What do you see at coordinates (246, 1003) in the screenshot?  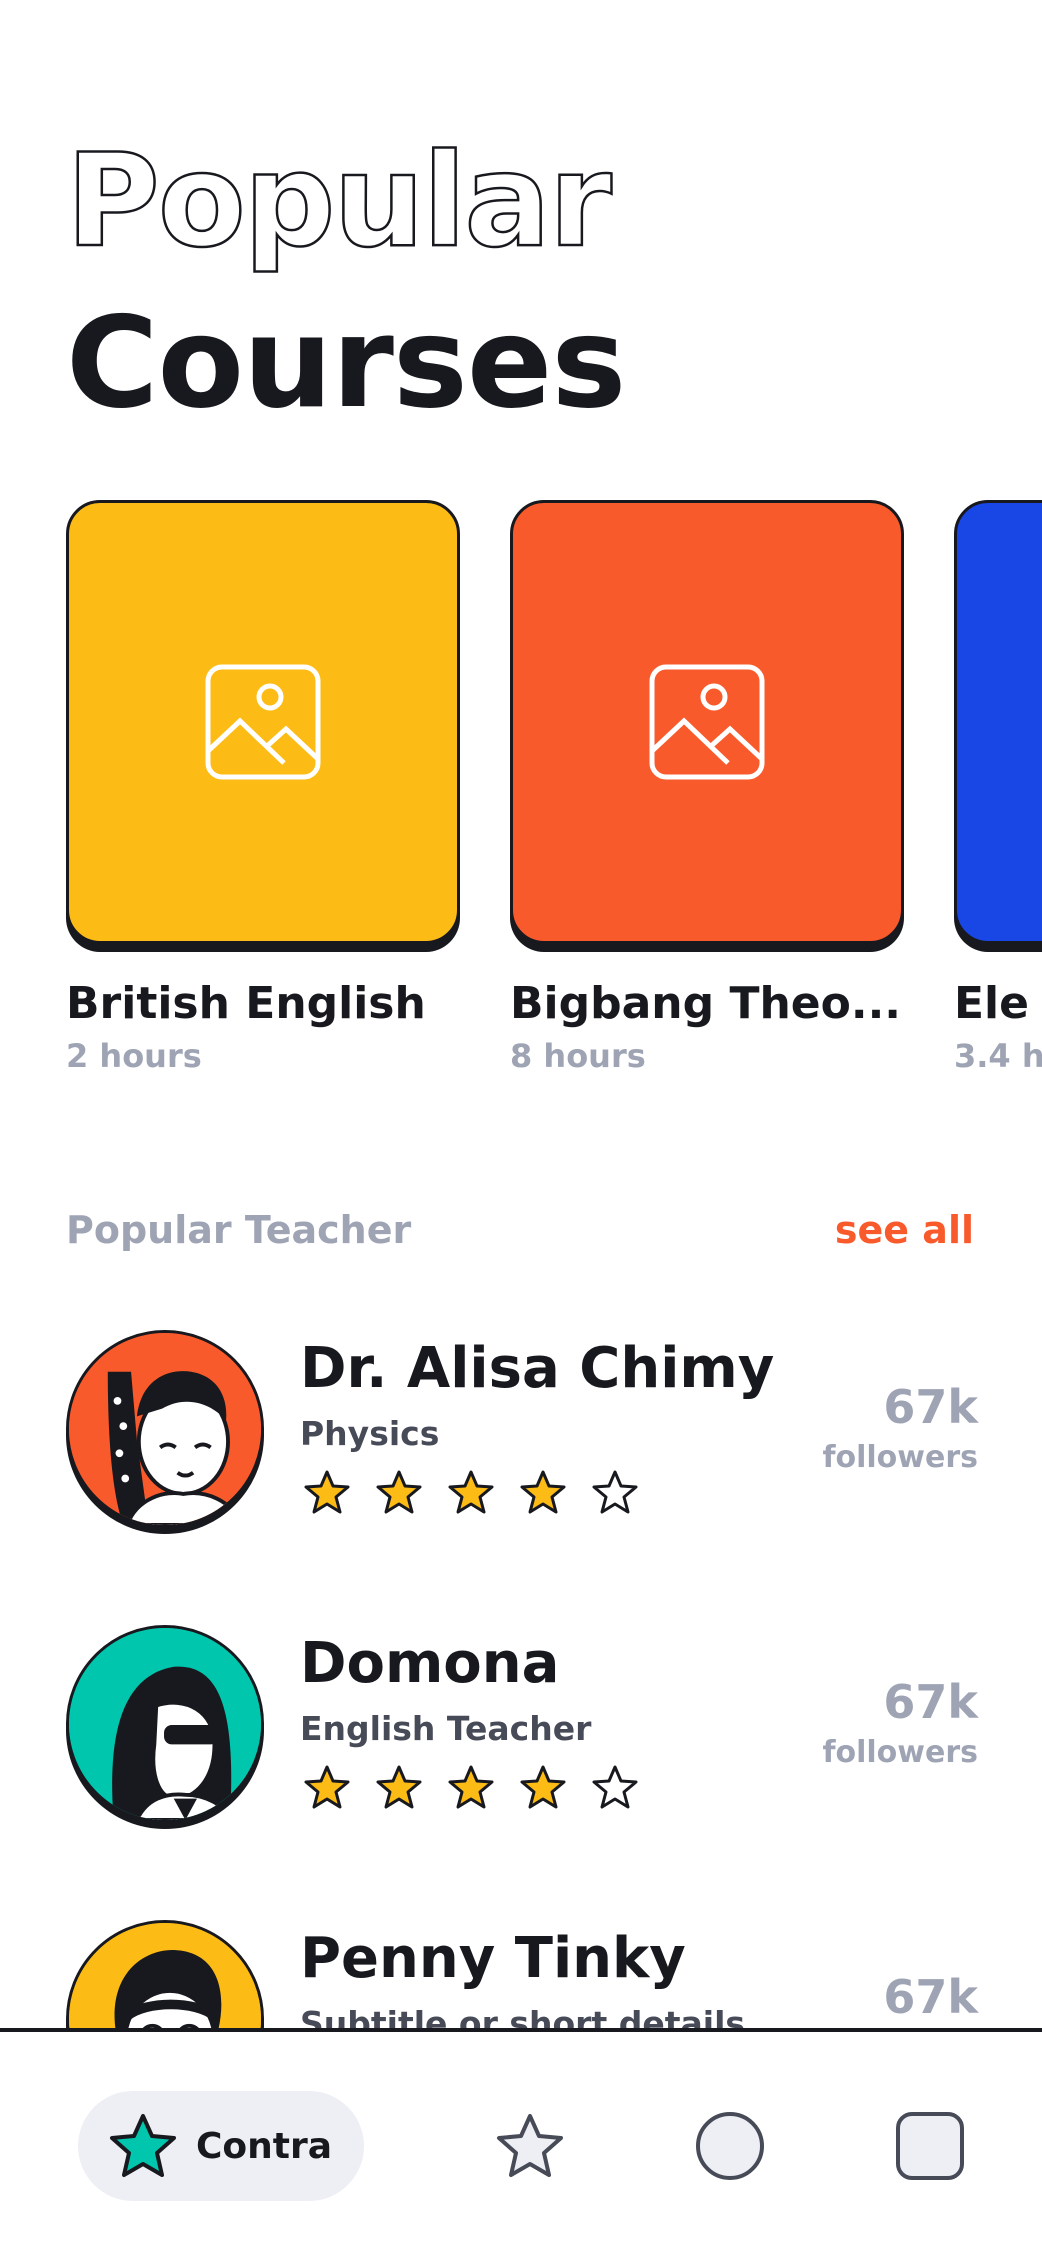 I see `course-title: British English` at bounding box center [246, 1003].